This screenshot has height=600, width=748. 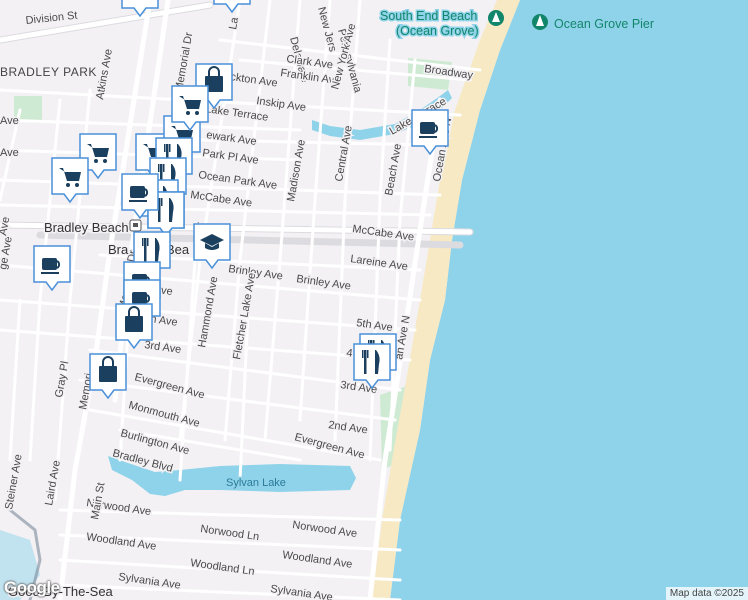 What do you see at coordinates (706, 593) in the screenshot?
I see `map-attribution: Map data ©2025` at bounding box center [706, 593].